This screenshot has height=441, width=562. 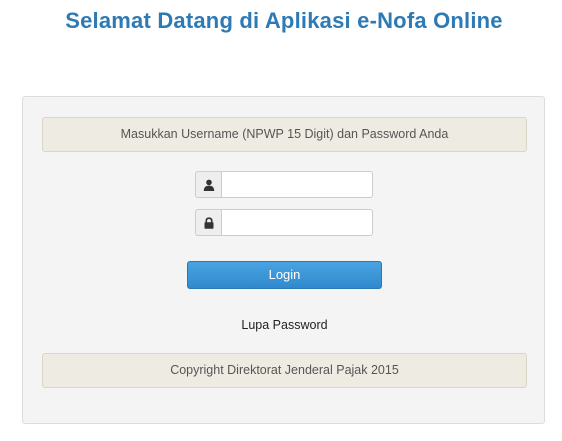 What do you see at coordinates (284, 275) in the screenshot?
I see `login-button: Login` at bounding box center [284, 275].